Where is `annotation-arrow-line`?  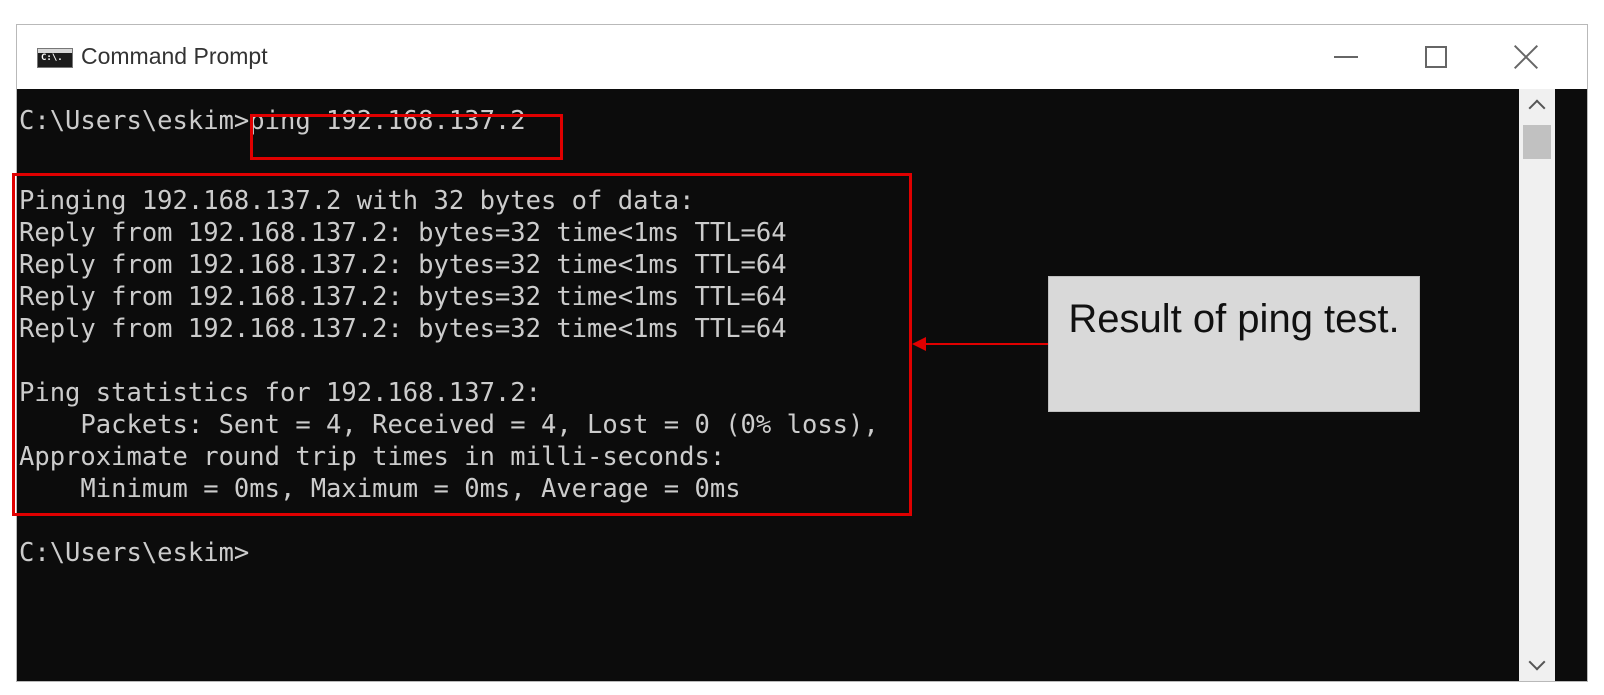
annotation-arrow-line is located at coordinates (984, 344).